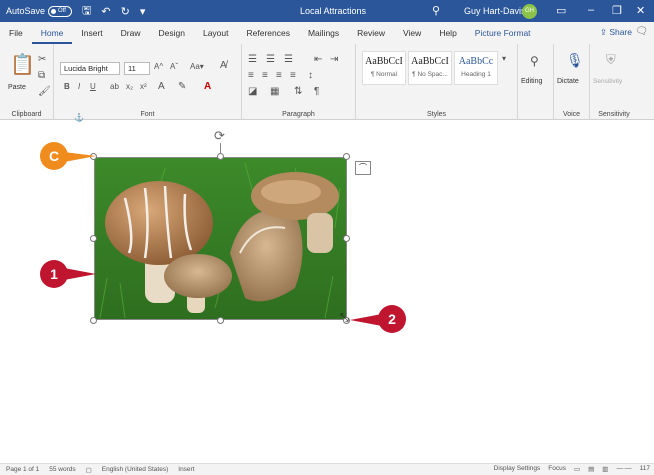 This screenshot has height=475, width=654. I want to click on style-normal: AaBbCcI ¶ Normal, so click(384, 68).